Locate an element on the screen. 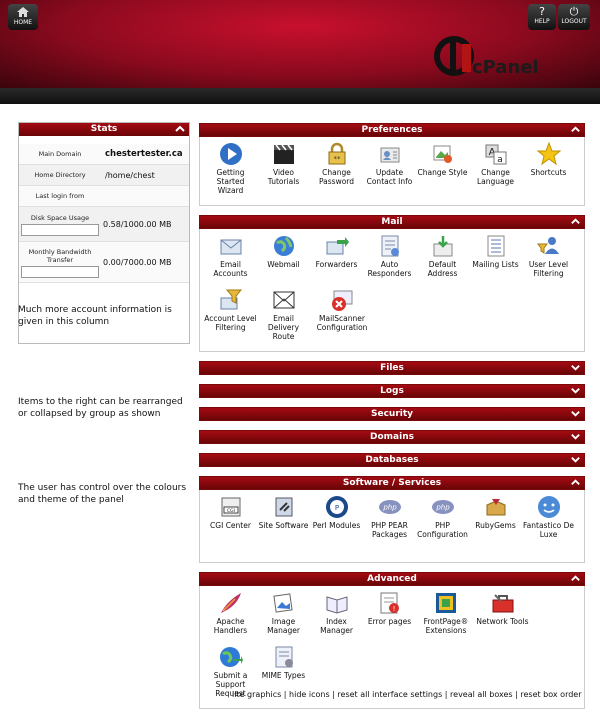 The image size is (600, 712). group-title: Domains is located at coordinates (392, 437).